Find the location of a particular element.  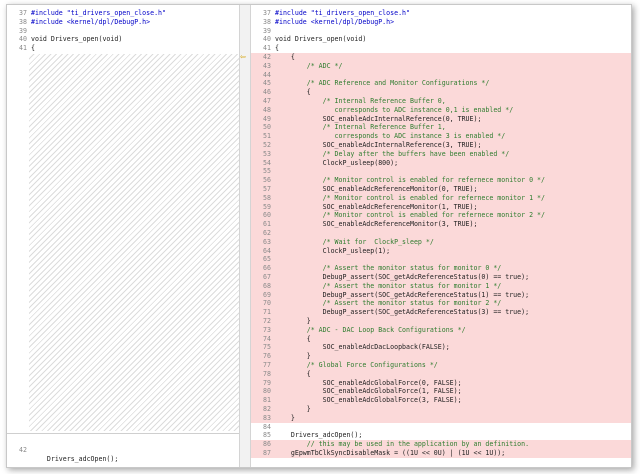

line-text: SOC_enableAdcGlobalForce(0, FALSE); is located at coordinates (368, 382).